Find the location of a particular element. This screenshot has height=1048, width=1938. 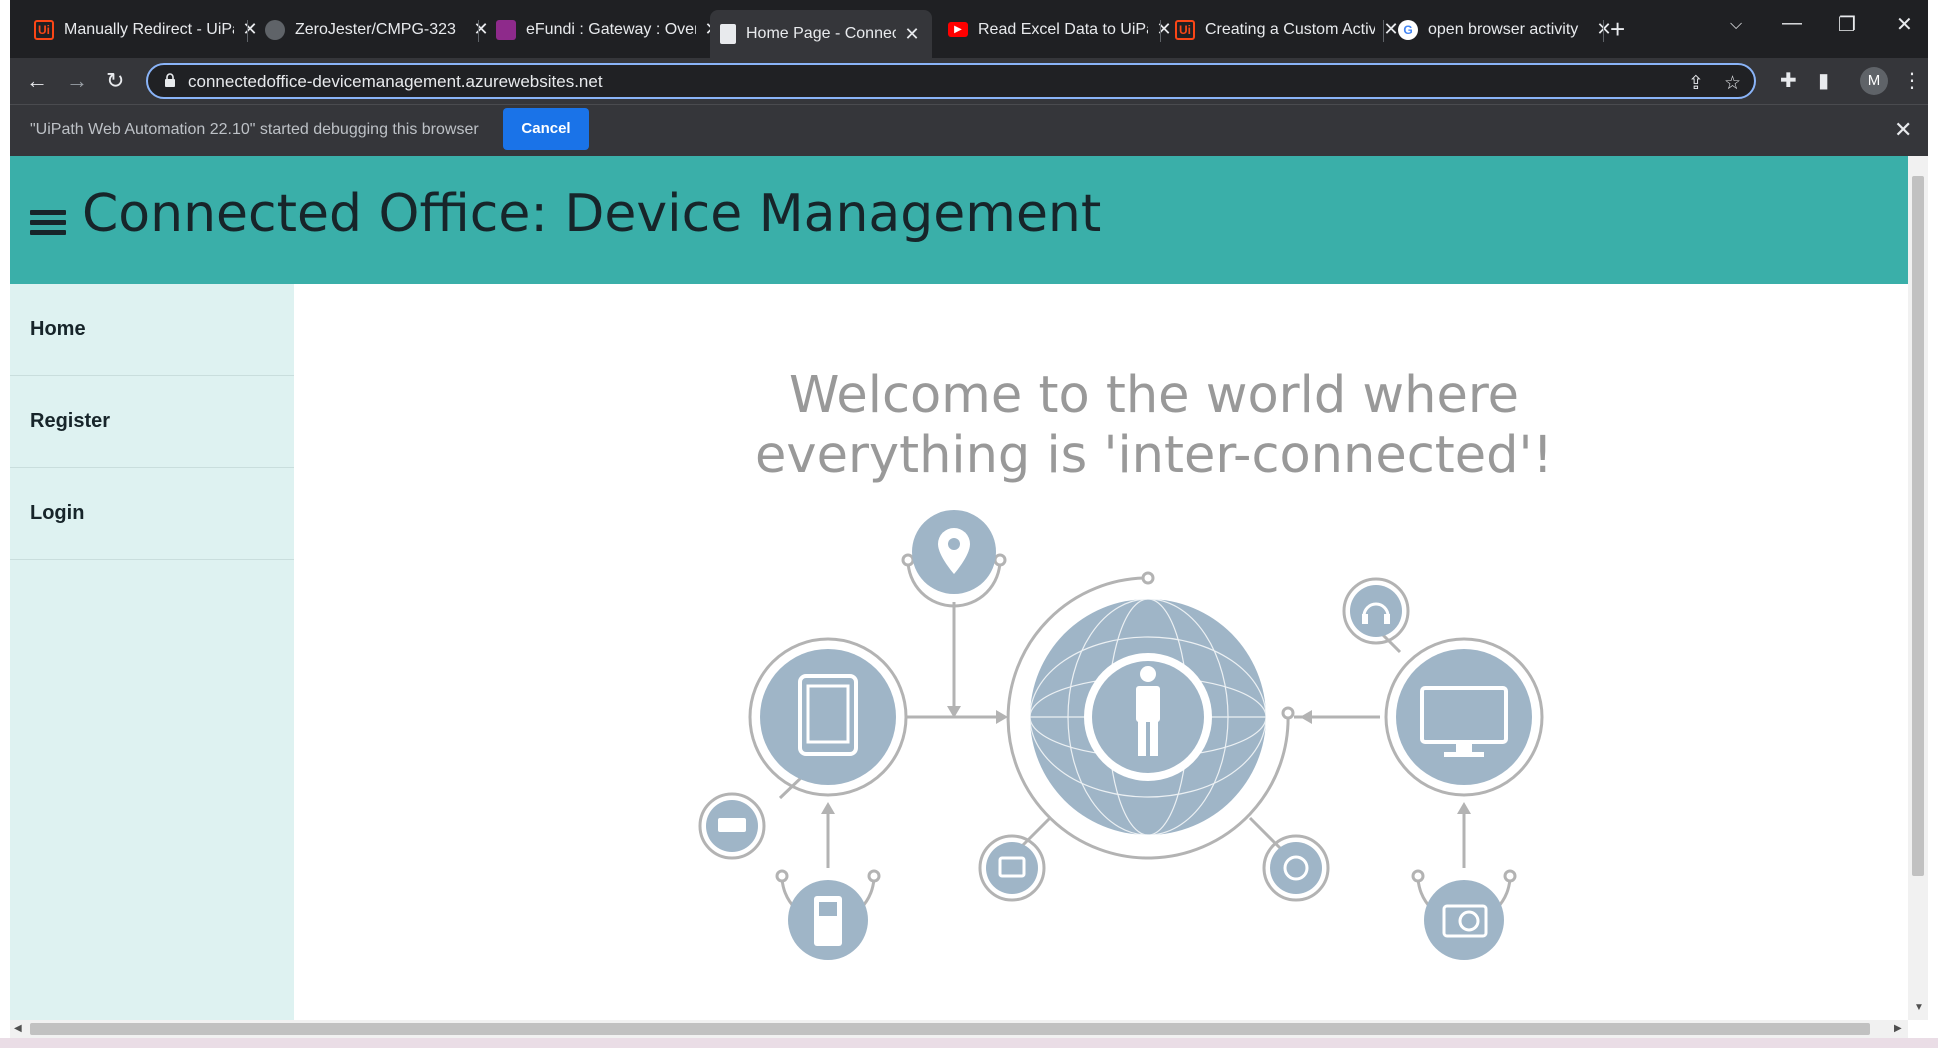

sidebar-item-register: Register is located at coordinates (152, 422).